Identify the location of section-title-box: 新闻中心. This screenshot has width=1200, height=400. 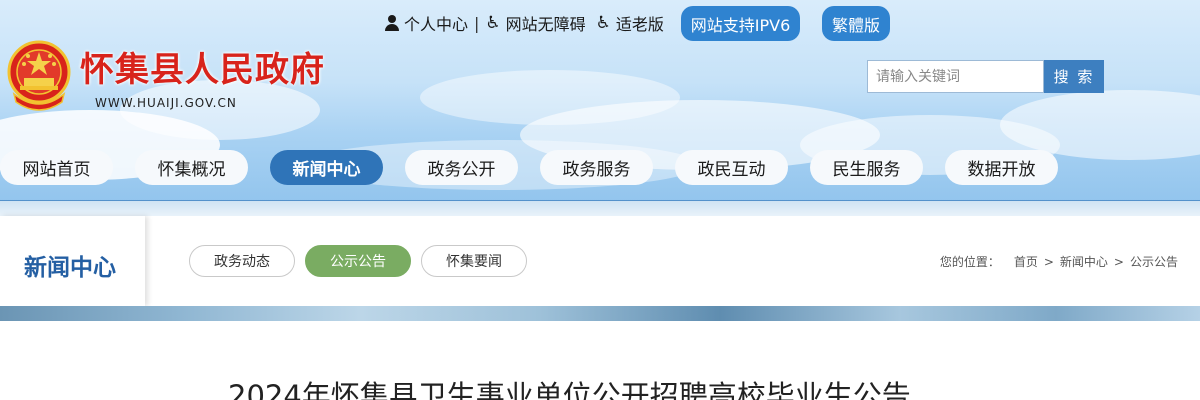
(72, 261).